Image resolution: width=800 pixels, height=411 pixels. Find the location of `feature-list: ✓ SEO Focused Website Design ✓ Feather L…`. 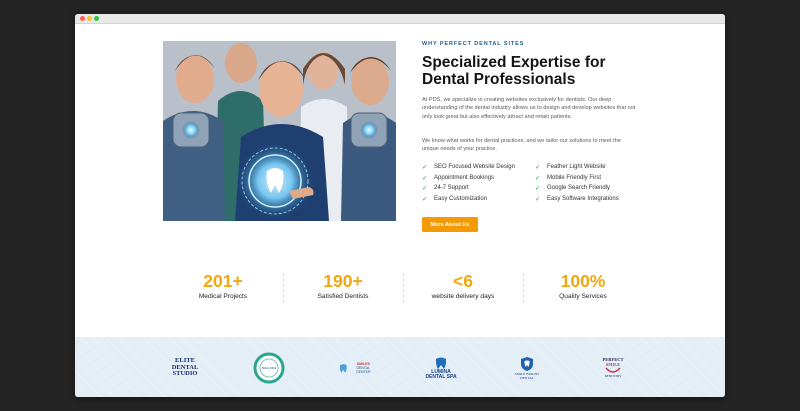

feature-list: ✓ SEO Focused Website Design ✓ Feather L… is located at coordinates (537, 183).